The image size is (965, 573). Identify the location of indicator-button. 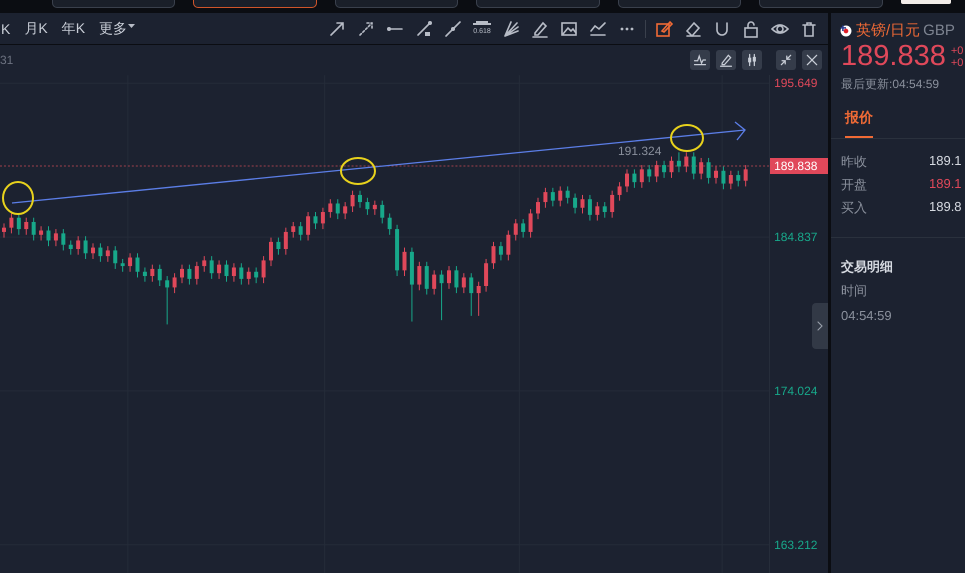
(700, 60).